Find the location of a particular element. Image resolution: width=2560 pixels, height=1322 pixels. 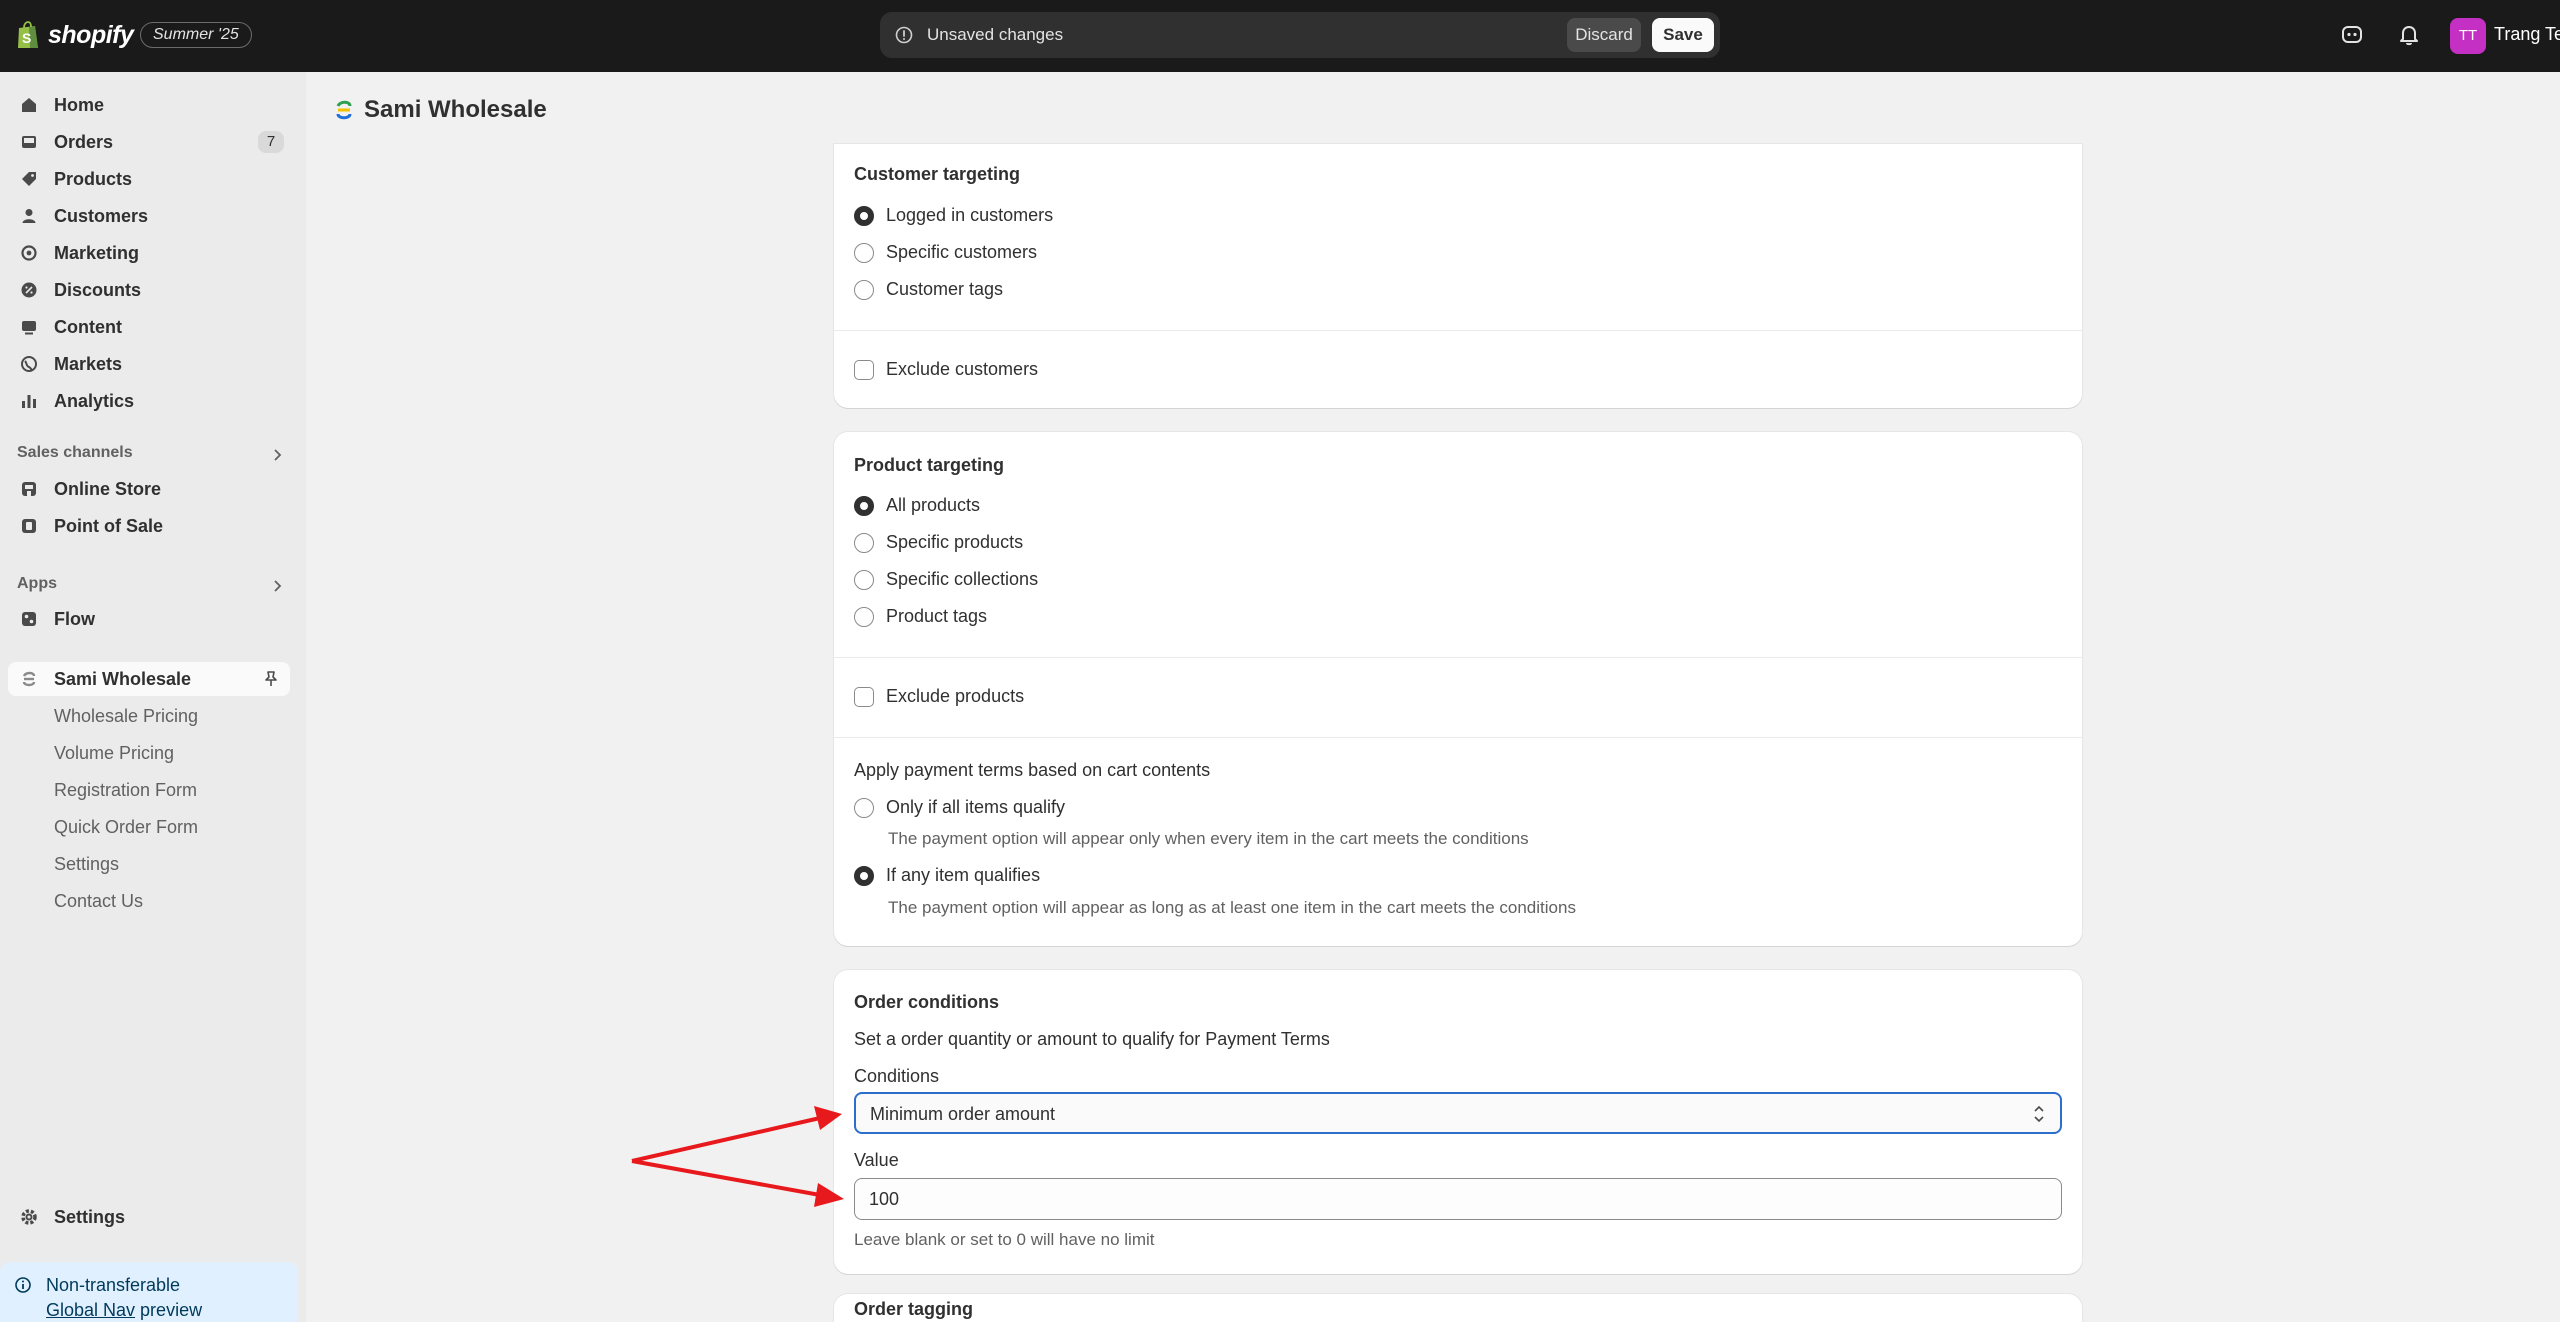

sidebar-item-label: Analytics is located at coordinates (94, 401).